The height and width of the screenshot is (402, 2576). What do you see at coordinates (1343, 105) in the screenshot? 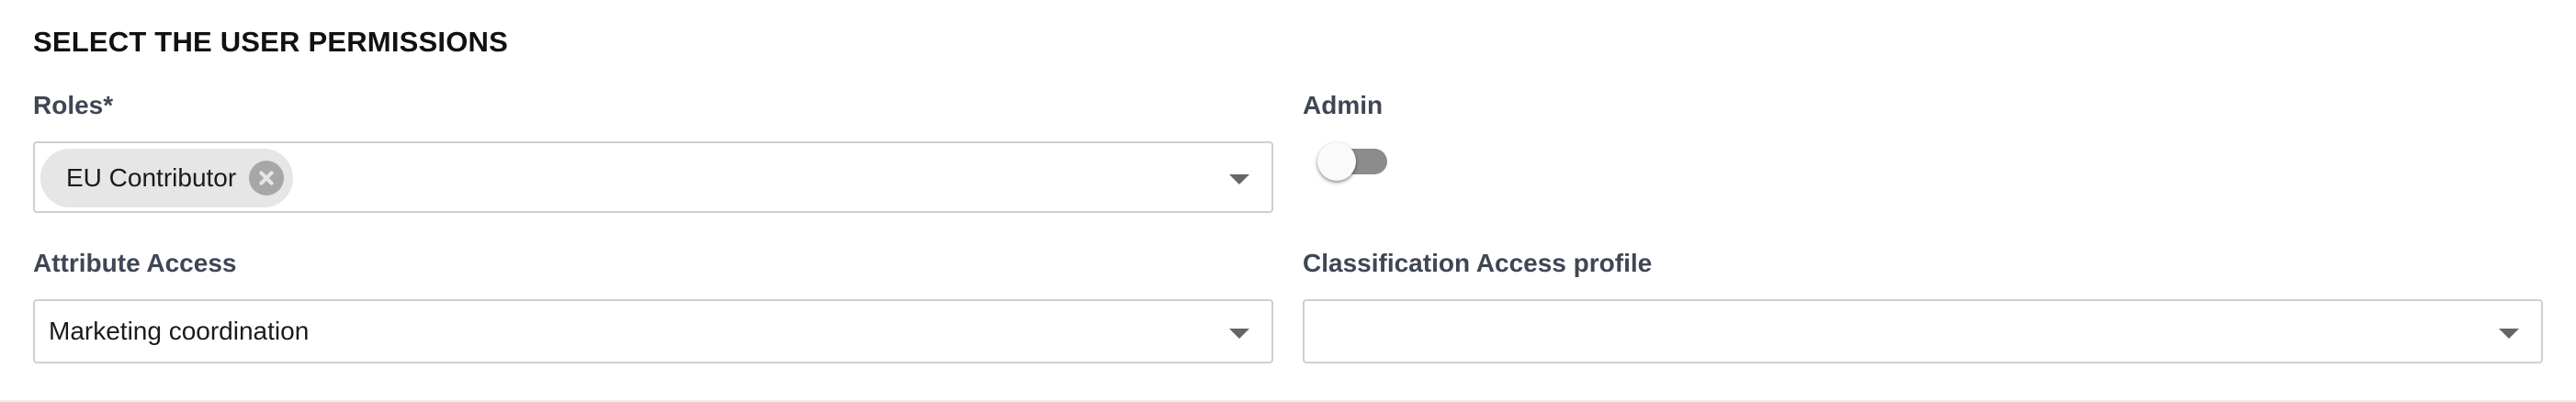
I see `admin-label: Admin` at bounding box center [1343, 105].